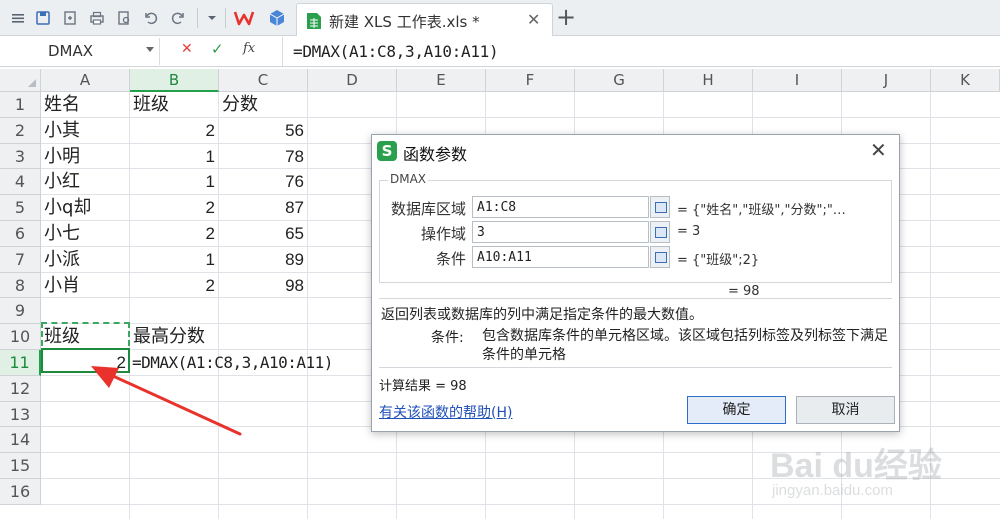 Image resolution: width=1000 pixels, height=519 pixels. I want to click on active-cell-cursor, so click(85, 360).